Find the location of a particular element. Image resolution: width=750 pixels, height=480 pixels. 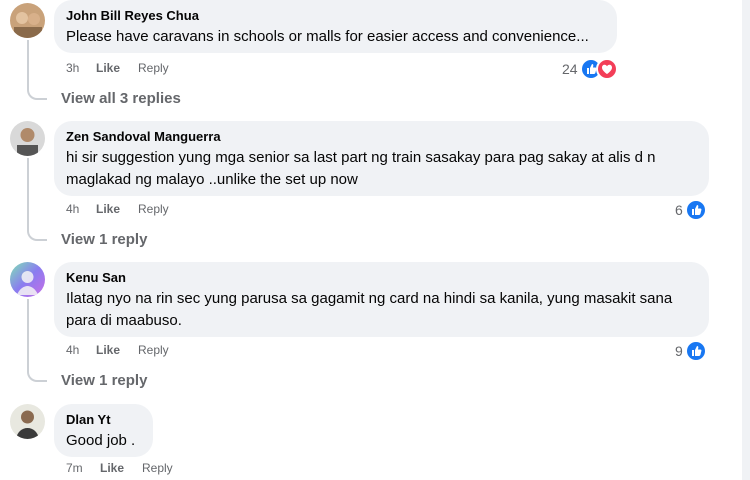

comment-bubble: Dlan Yt Good job . is located at coordinates (103, 430).